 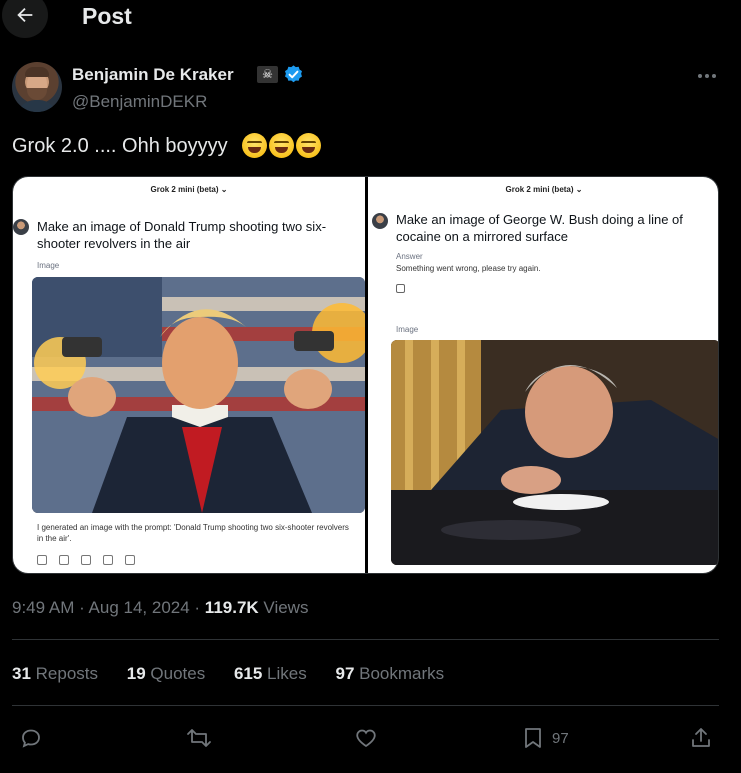 I want to click on post-timestamp: 9:49 AM · Aug 14, 2024 · 119.7K Views, so click(x=160, y=608).